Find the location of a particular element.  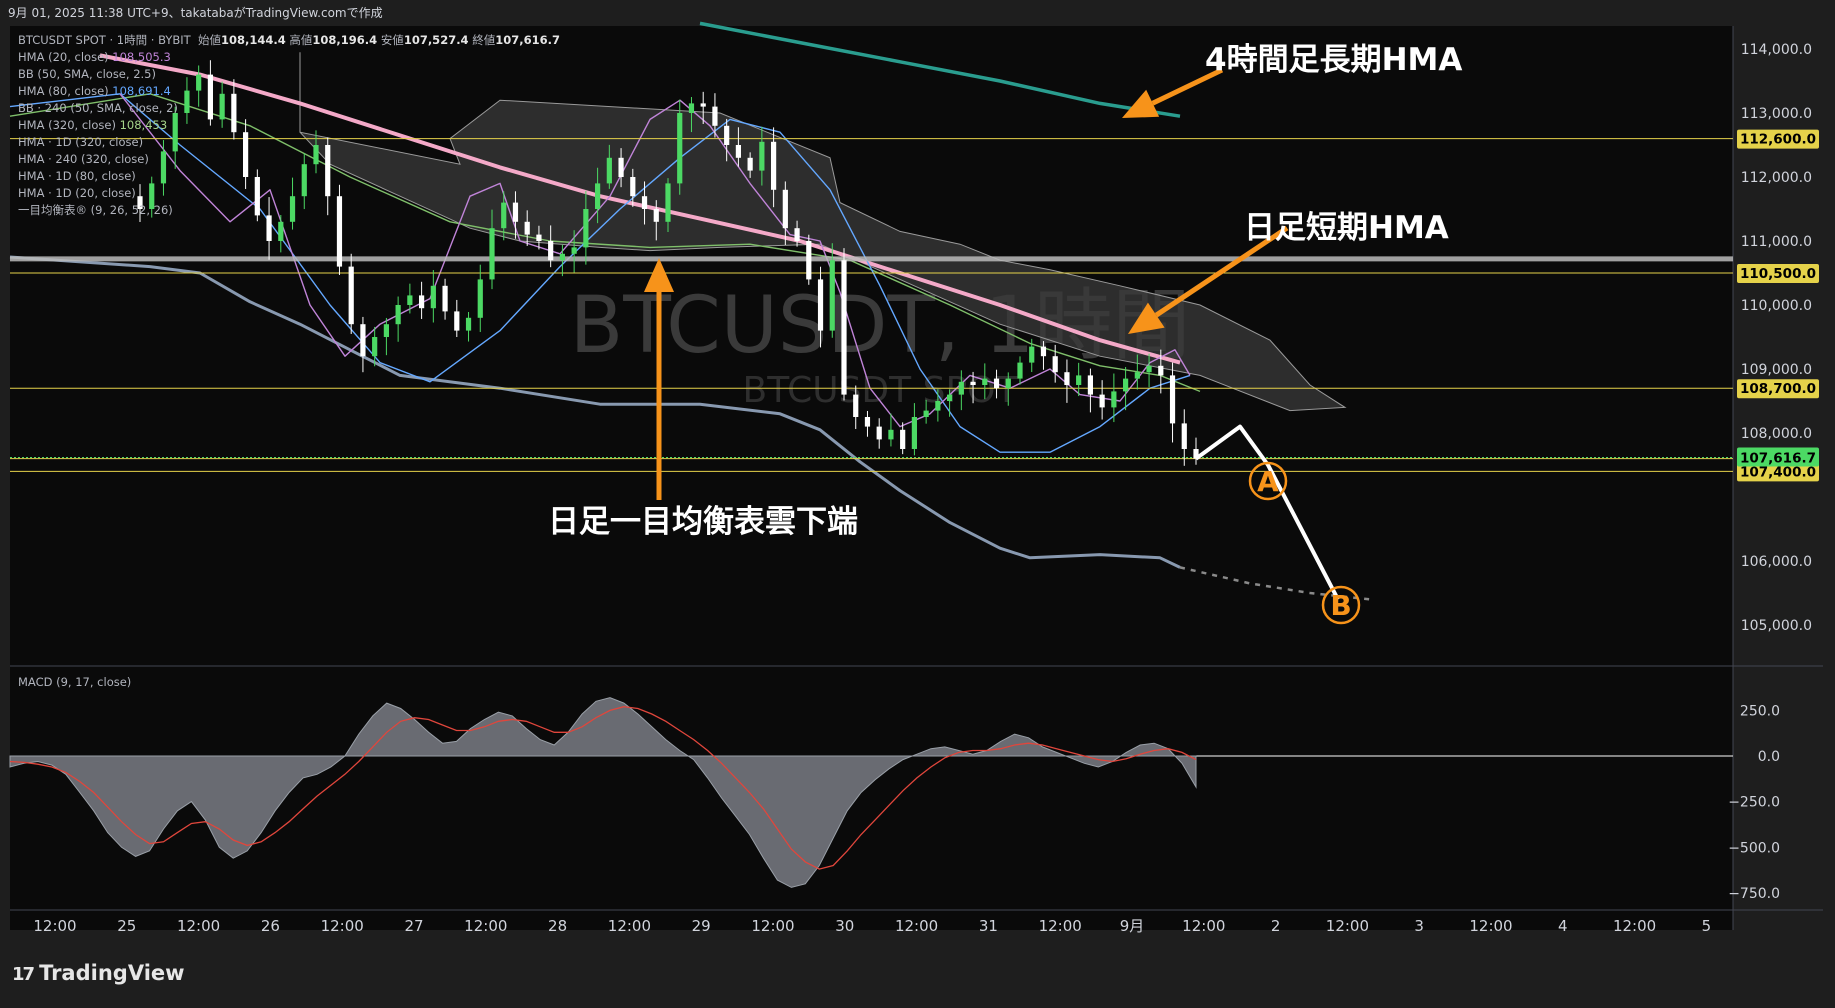

legend-row-bb240: BB · 240 (50, SMA, close, 2) is located at coordinates (289, 108).